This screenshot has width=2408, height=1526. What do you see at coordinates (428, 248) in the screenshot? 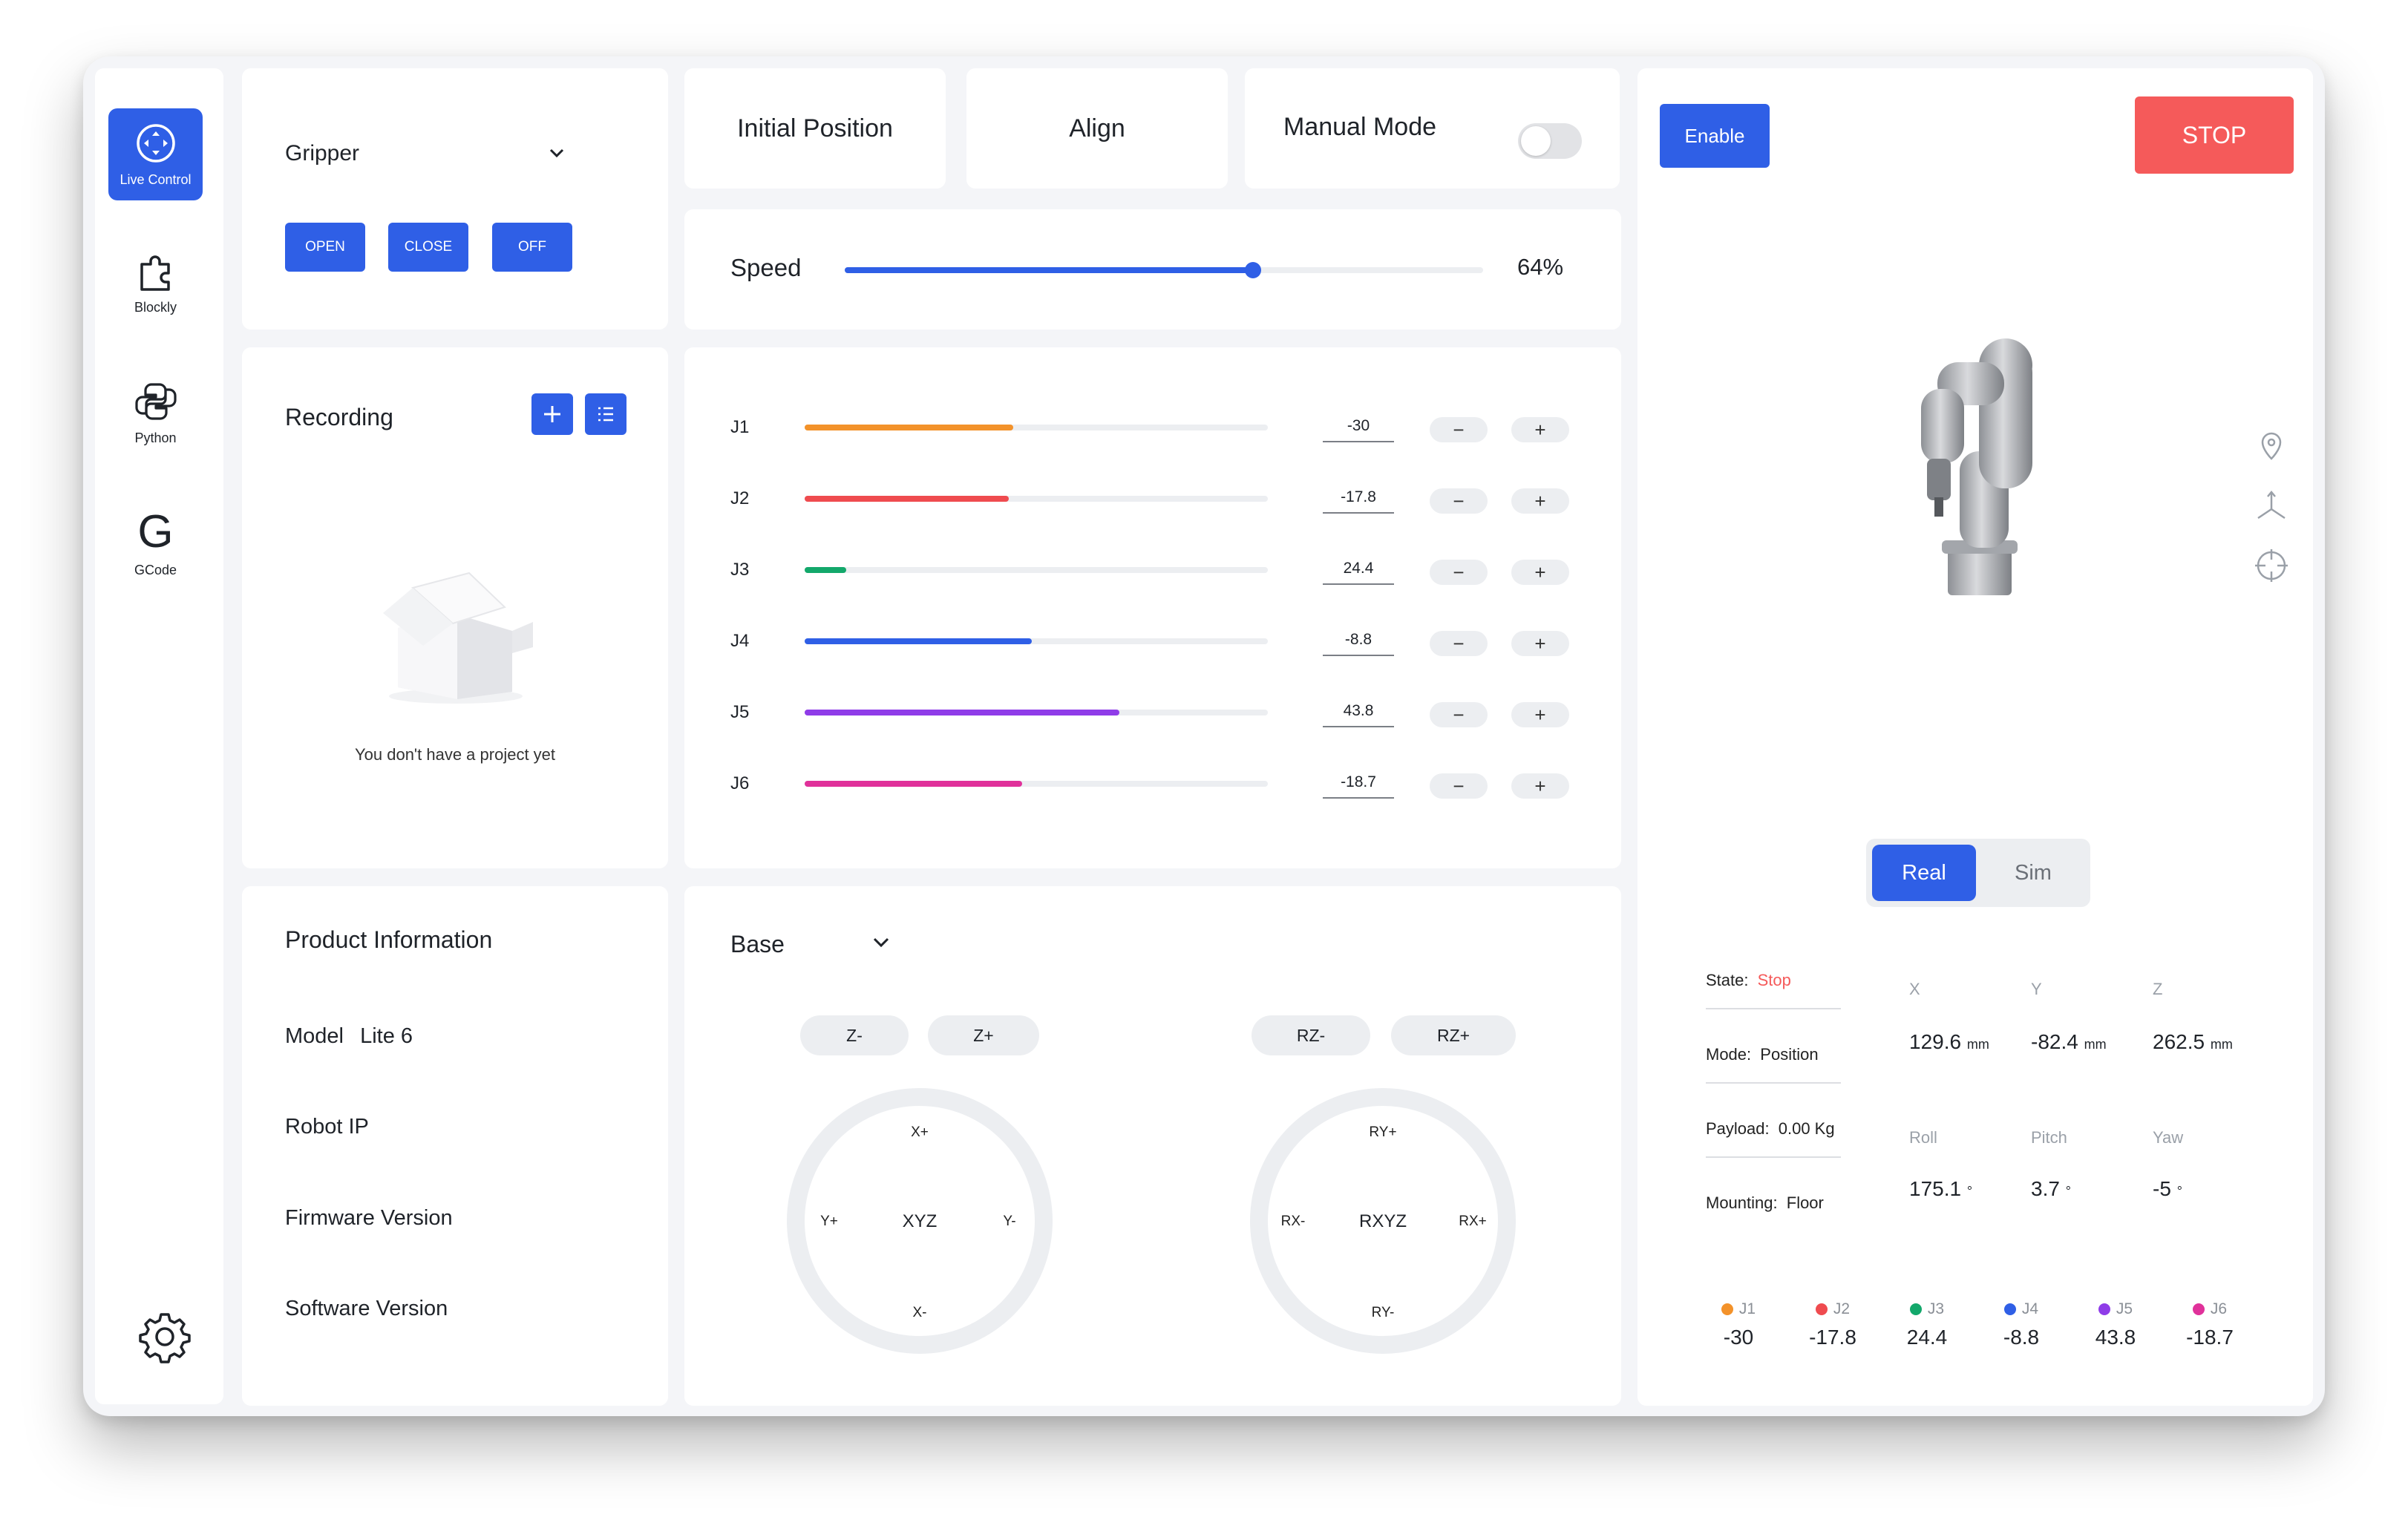
I see `gripper-close-button: CLOSE` at bounding box center [428, 248].